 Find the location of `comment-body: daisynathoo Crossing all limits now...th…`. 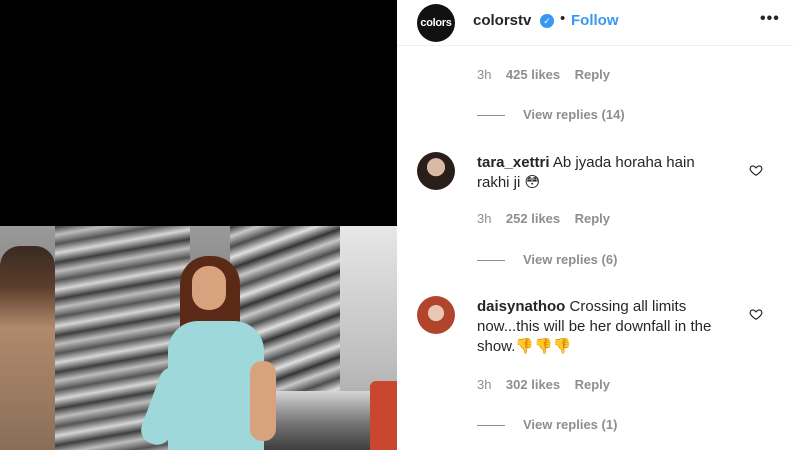

comment-body: daisynathoo Crossing all limits now...th… is located at coordinates (602, 327).